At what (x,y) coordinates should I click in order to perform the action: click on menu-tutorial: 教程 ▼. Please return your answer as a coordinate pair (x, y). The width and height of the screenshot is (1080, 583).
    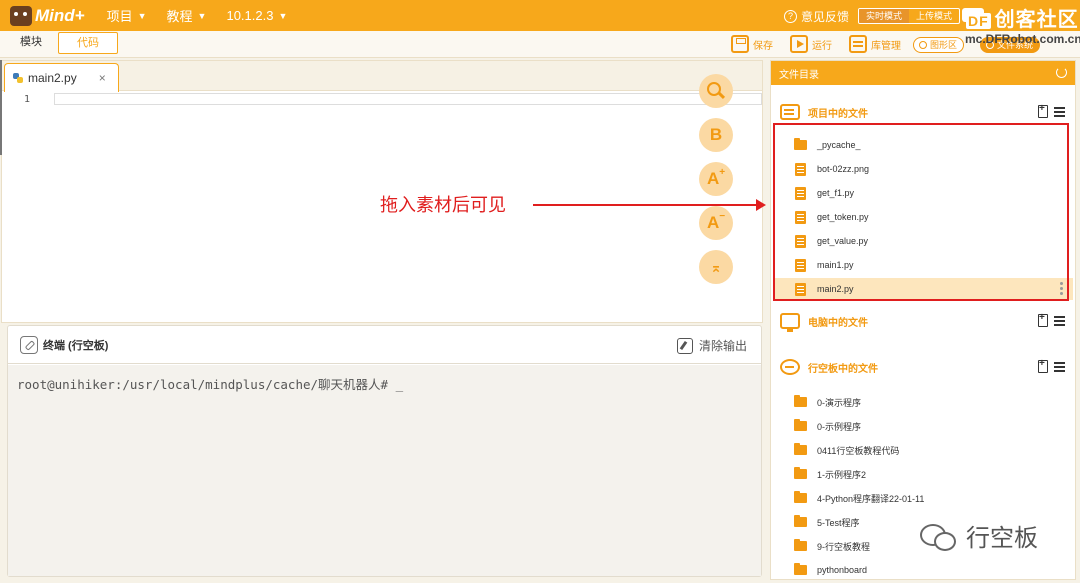
    Looking at the image, I should click on (187, 15).